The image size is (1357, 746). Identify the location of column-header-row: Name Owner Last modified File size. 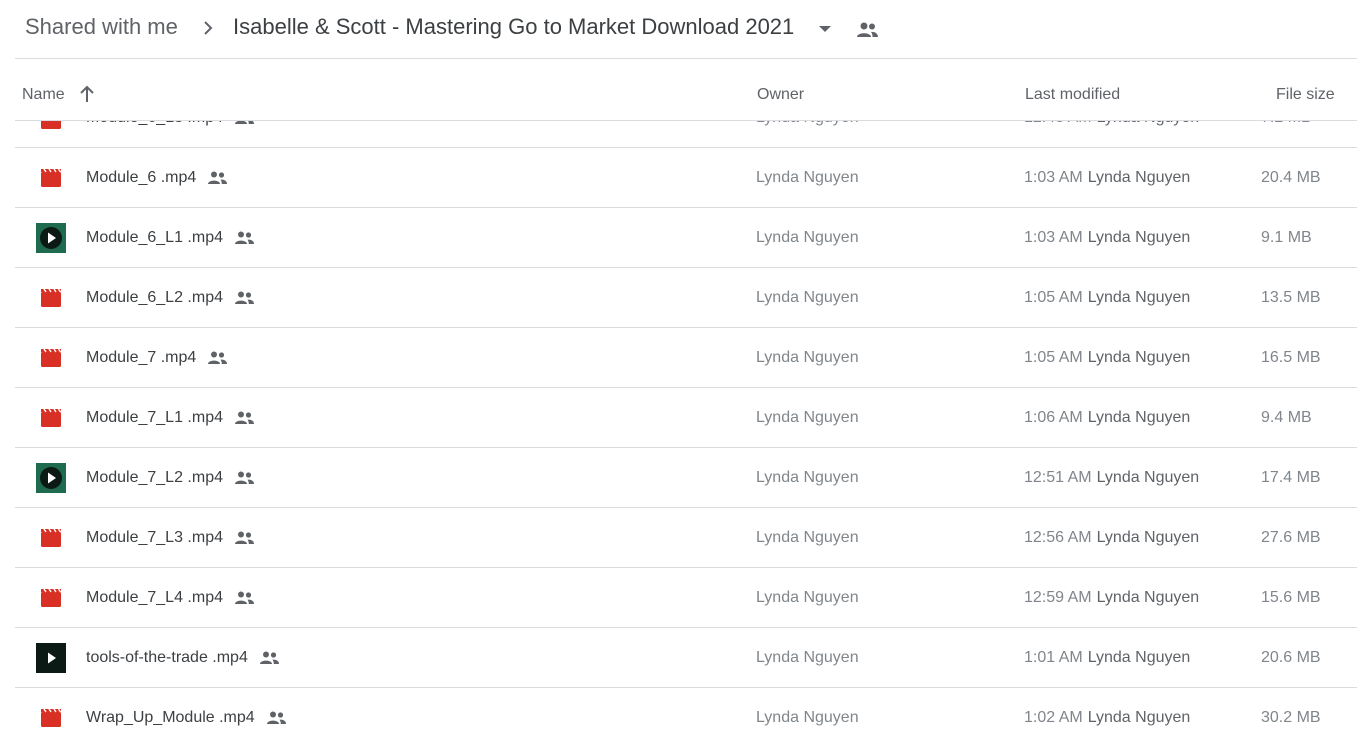
(686, 90).